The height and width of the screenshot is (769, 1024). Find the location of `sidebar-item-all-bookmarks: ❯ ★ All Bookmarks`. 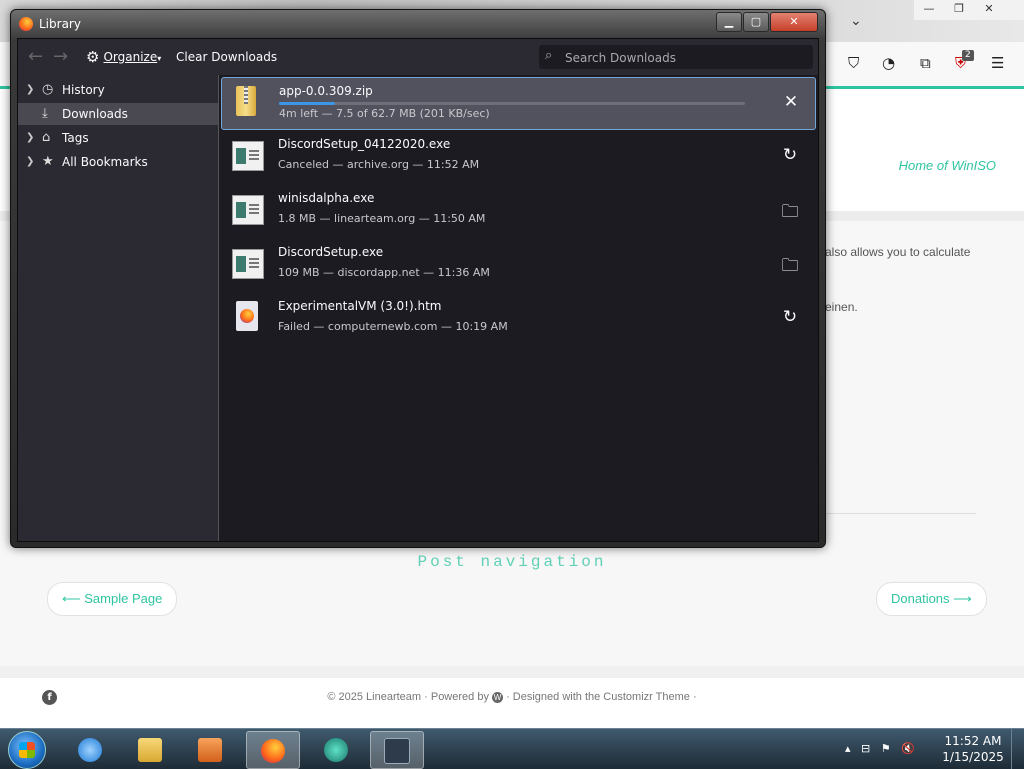

sidebar-item-all-bookmarks: ❯ ★ All Bookmarks is located at coordinates (118, 162).